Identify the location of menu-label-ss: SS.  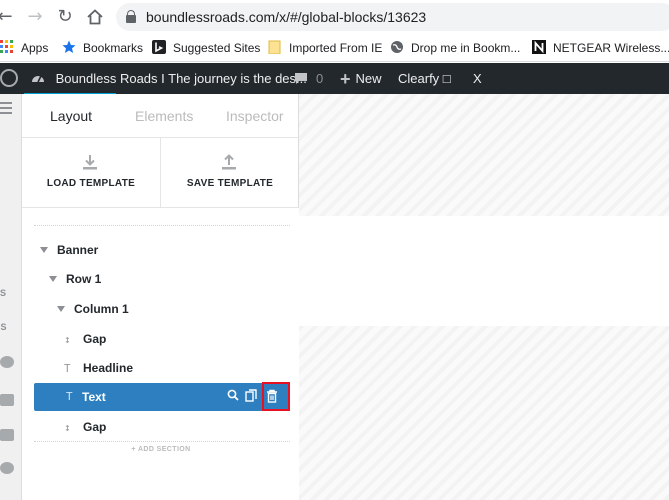
(3, 293).